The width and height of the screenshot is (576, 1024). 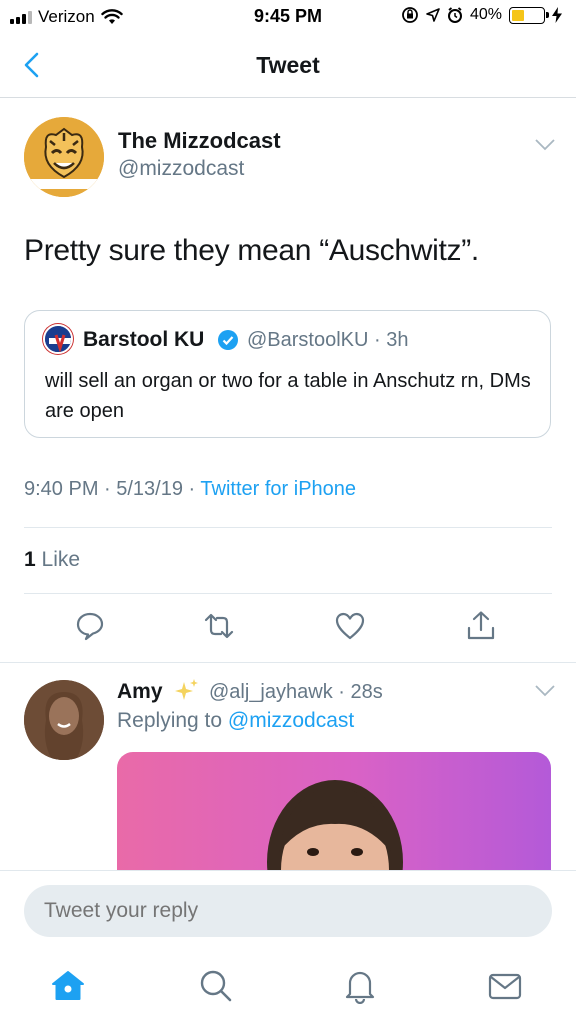 What do you see at coordinates (328, 340) in the screenshot?
I see `quoted-handle-time: @BarstoolKU · 3h` at bounding box center [328, 340].